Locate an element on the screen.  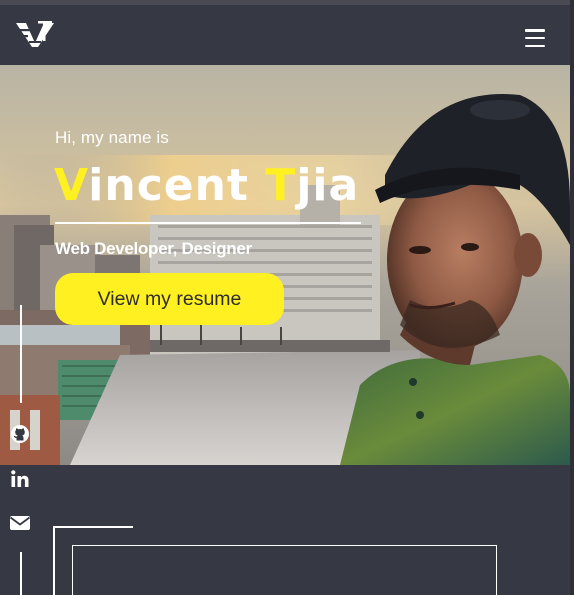
name-first-rest: incent is located at coordinates (177, 185).